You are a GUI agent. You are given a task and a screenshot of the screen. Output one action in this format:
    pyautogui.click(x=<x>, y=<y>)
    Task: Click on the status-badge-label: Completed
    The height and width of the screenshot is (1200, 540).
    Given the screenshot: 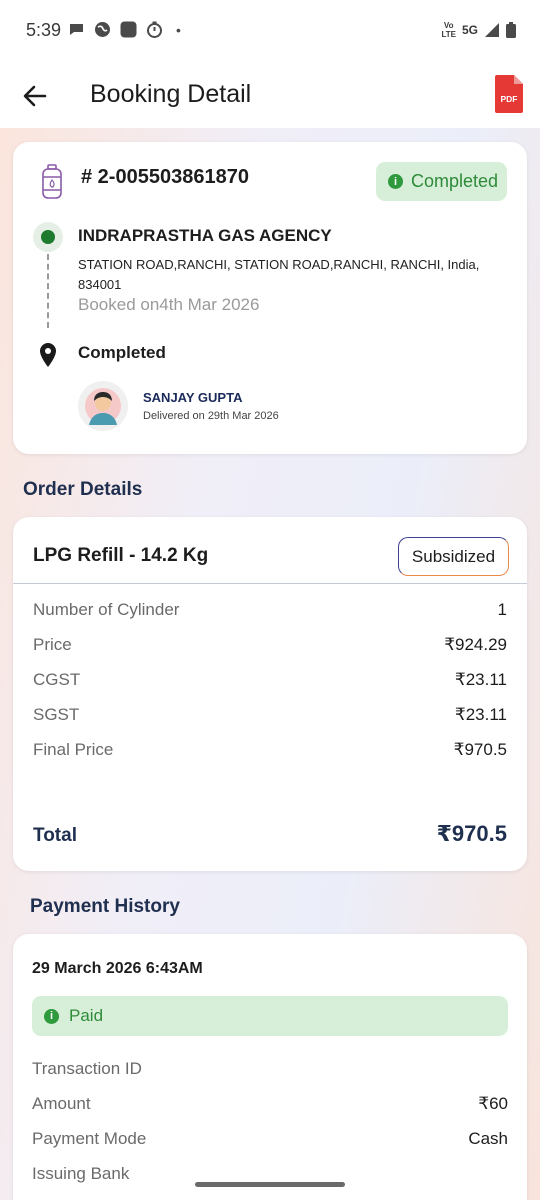 What is the action you would take?
    pyautogui.click(x=455, y=181)
    